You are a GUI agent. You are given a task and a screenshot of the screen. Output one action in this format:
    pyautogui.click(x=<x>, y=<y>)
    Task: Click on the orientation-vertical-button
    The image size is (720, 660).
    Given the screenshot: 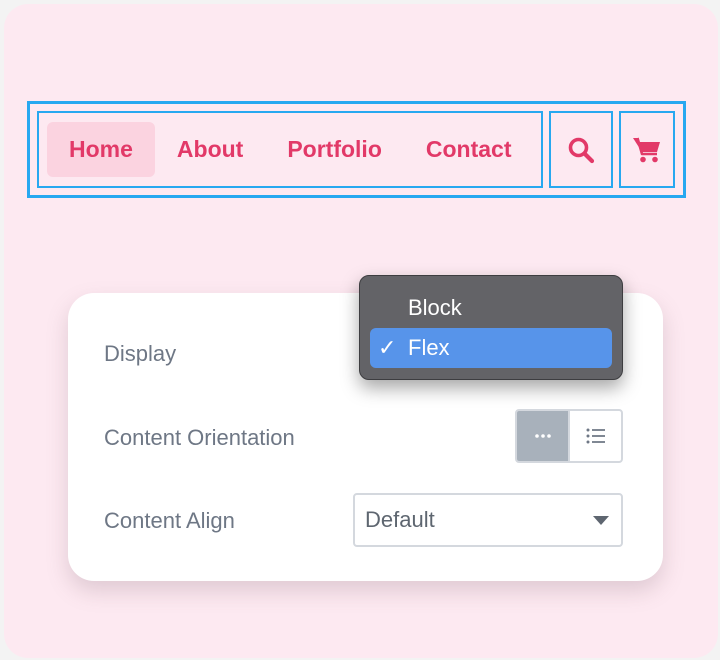 What is the action you would take?
    pyautogui.click(x=594, y=436)
    